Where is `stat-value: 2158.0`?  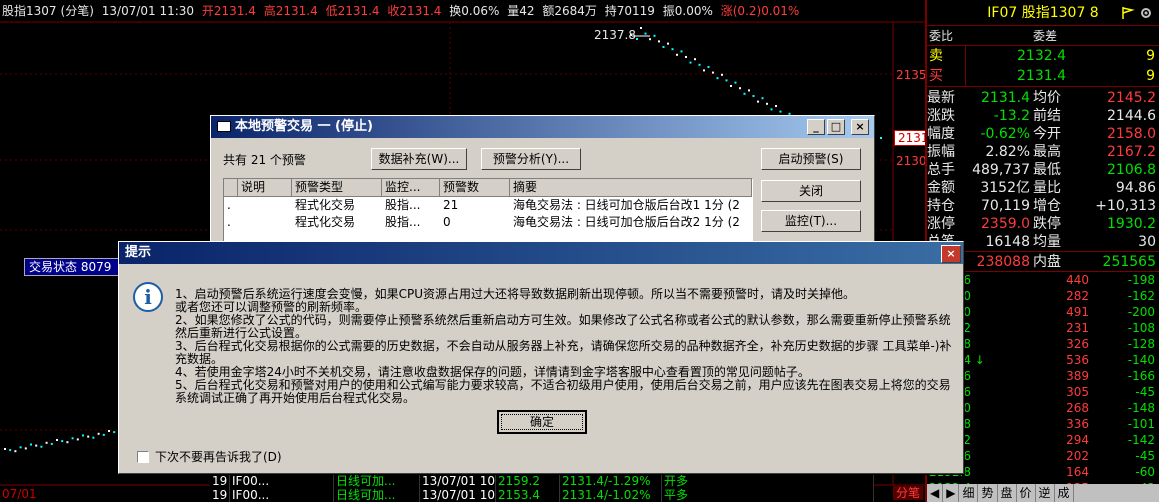
stat-value: 2158.0 is located at coordinates (1131, 134).